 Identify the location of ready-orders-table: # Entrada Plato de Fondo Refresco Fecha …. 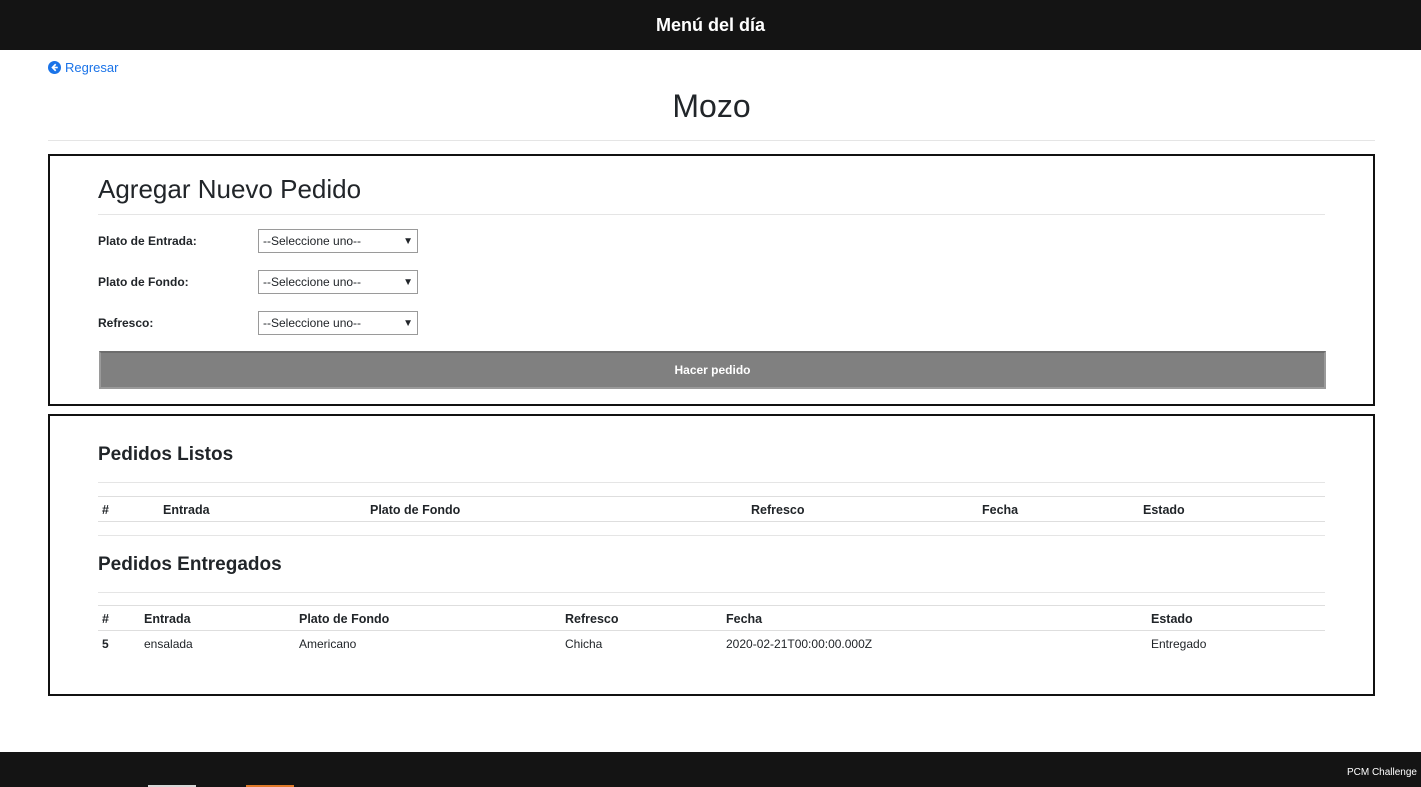
(711, 509).